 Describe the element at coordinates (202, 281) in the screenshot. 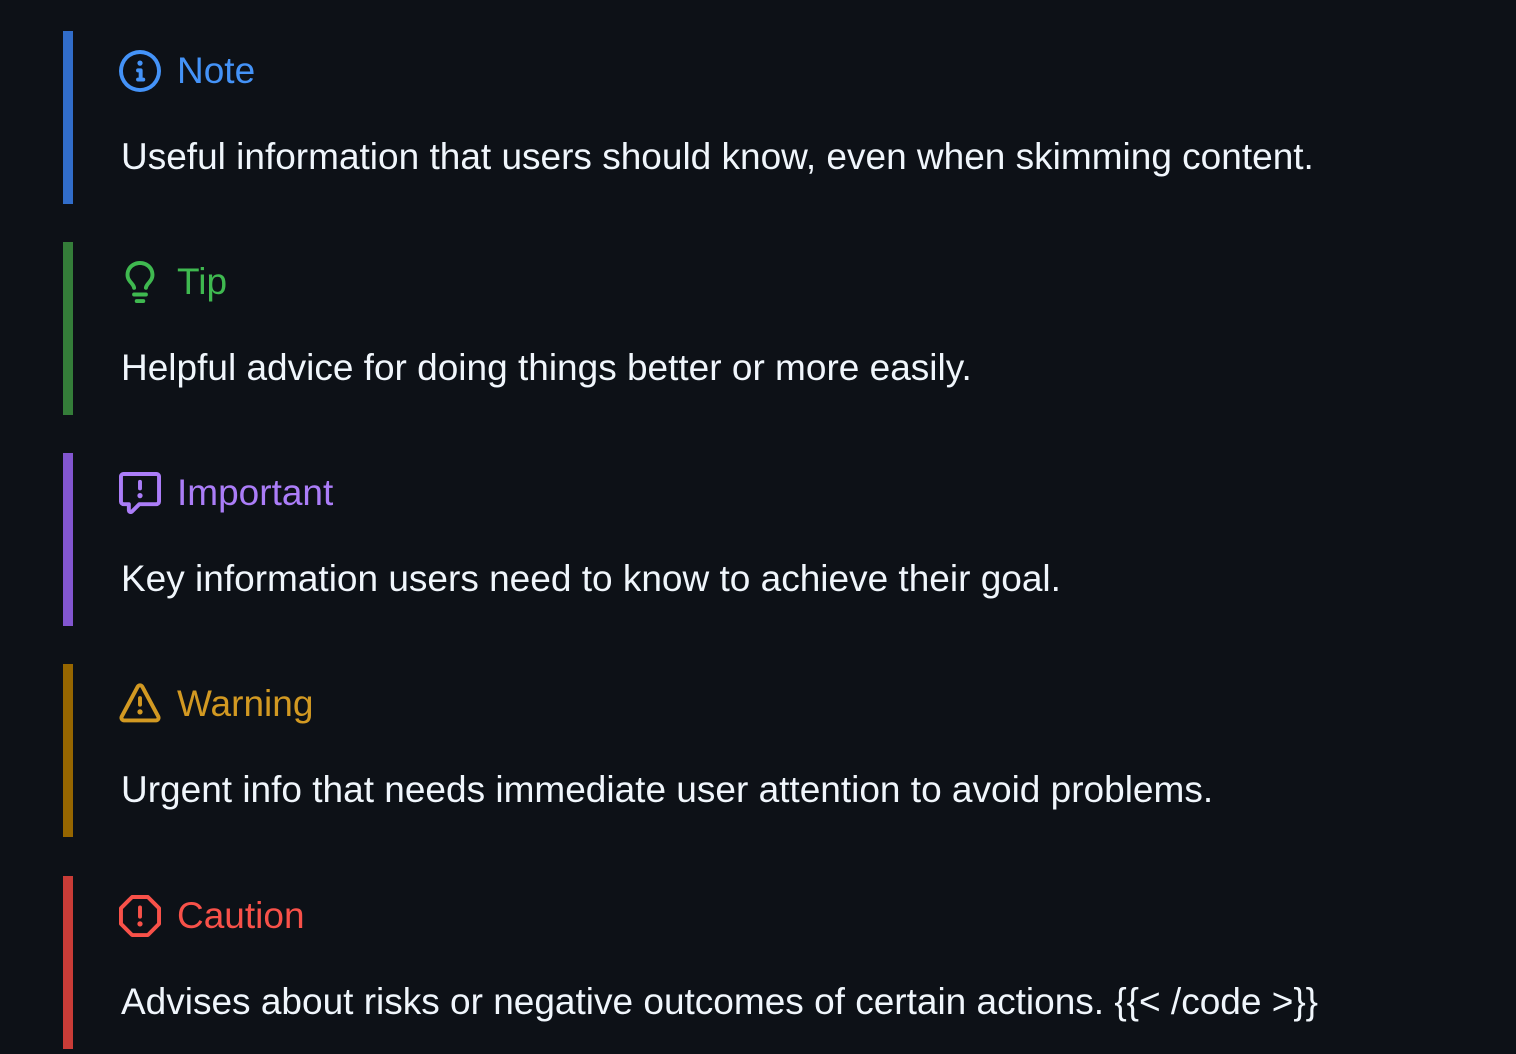

I see `alert-title-text: Tip` at that location.